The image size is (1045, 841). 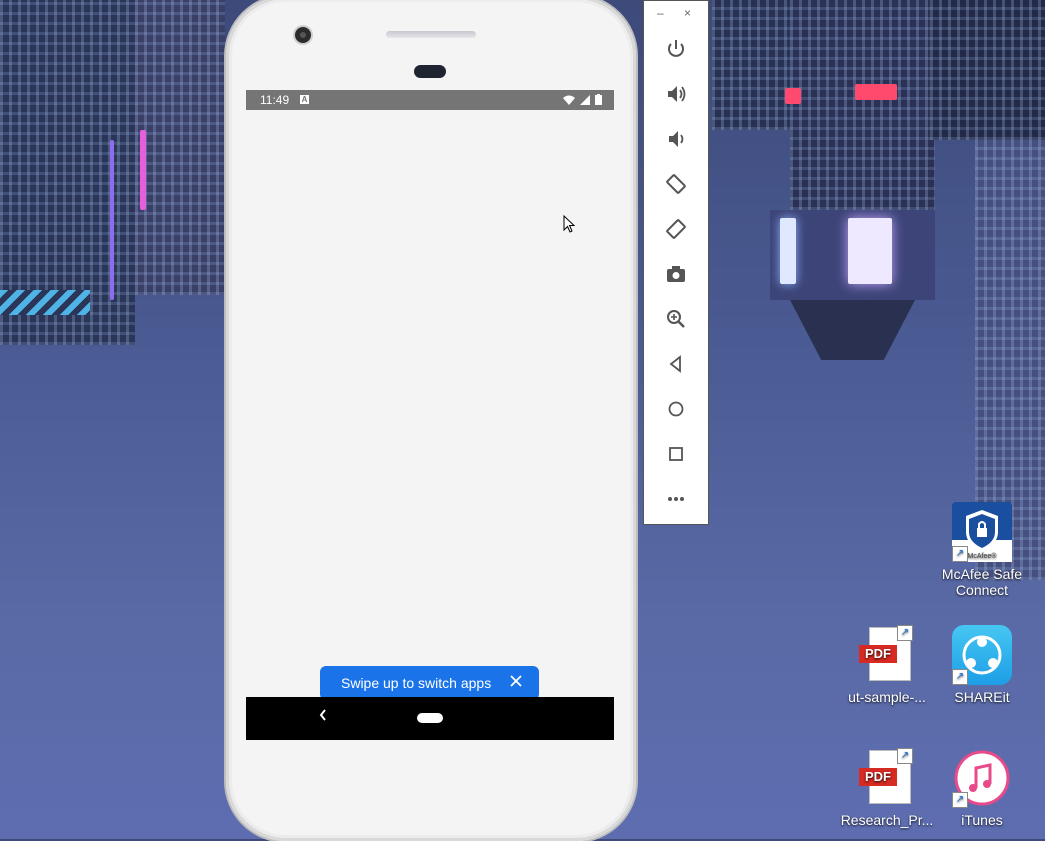 I want to click on desktop-icon-label: McAfee Safe Connect, so click(x=982, y=582).